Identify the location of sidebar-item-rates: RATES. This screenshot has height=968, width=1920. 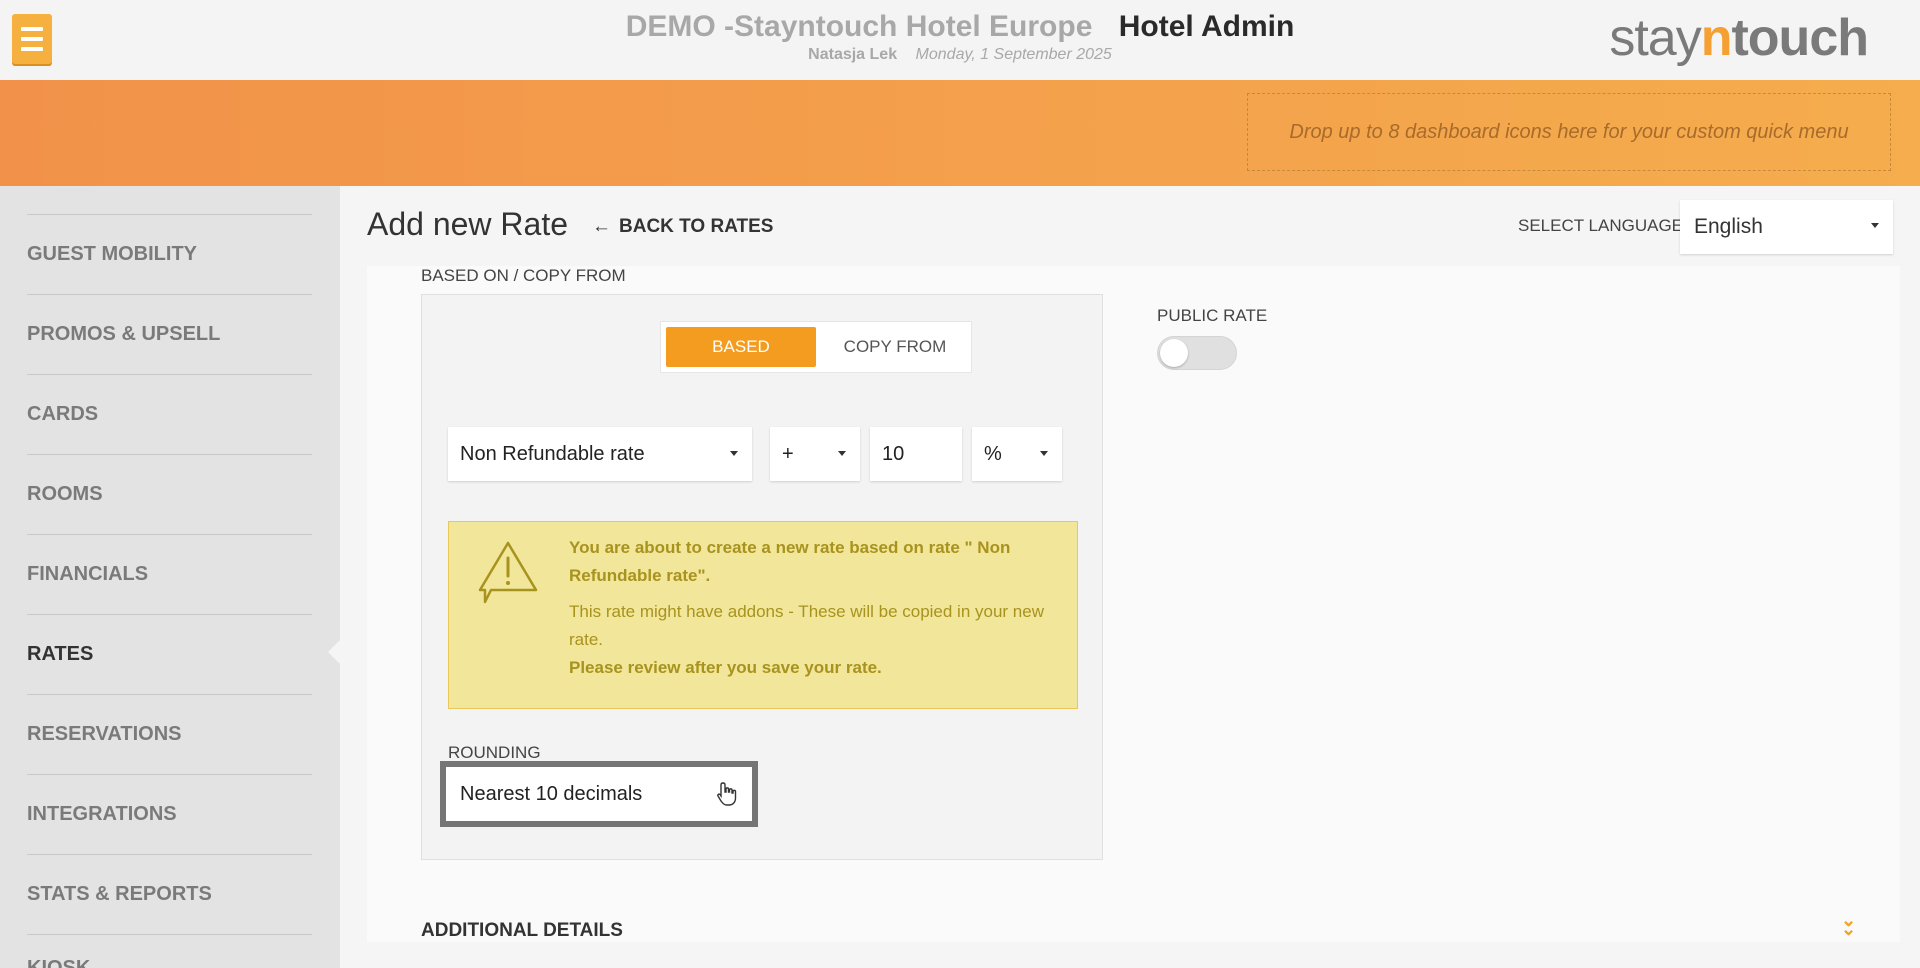
(169, 654).